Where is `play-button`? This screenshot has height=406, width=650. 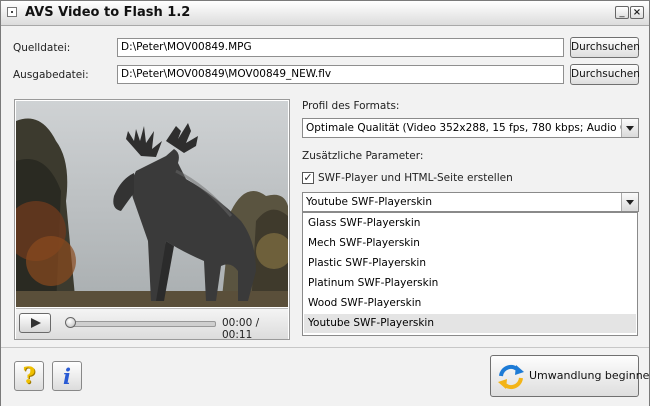
play-button is located at coordinates (35, 323).